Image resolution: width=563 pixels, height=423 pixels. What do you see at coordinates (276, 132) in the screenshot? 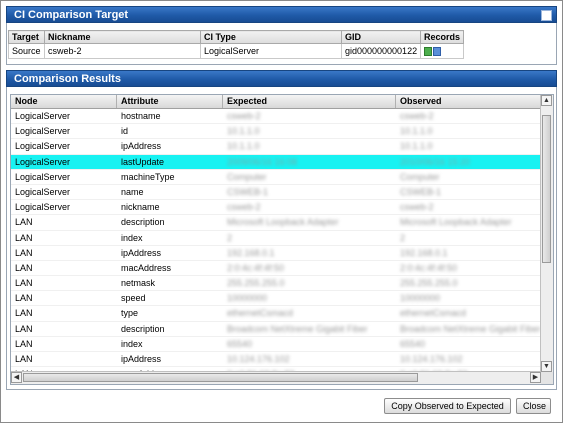
I see `table-row: LogicalServer id 10.1.1.0 10.1.1.0` at bounding box center [276, 132].